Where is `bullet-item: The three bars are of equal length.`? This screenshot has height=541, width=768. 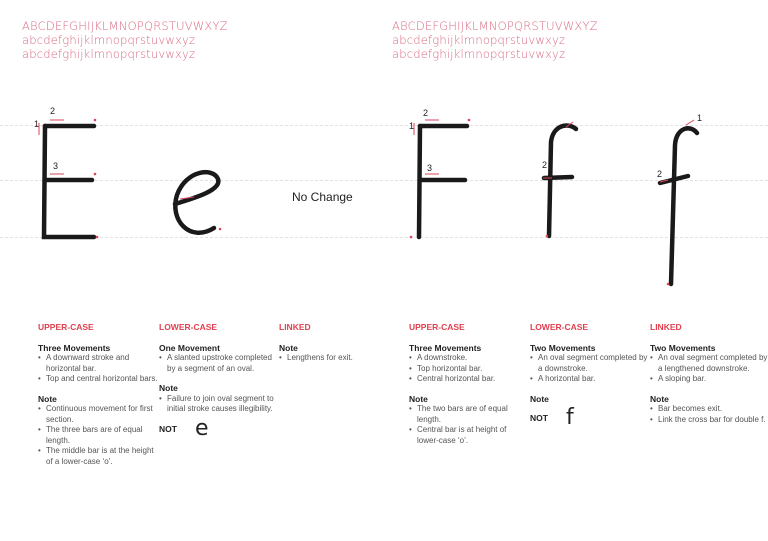
bullet-item: The three bars are of equal length. is located at coordinates (98, 435).